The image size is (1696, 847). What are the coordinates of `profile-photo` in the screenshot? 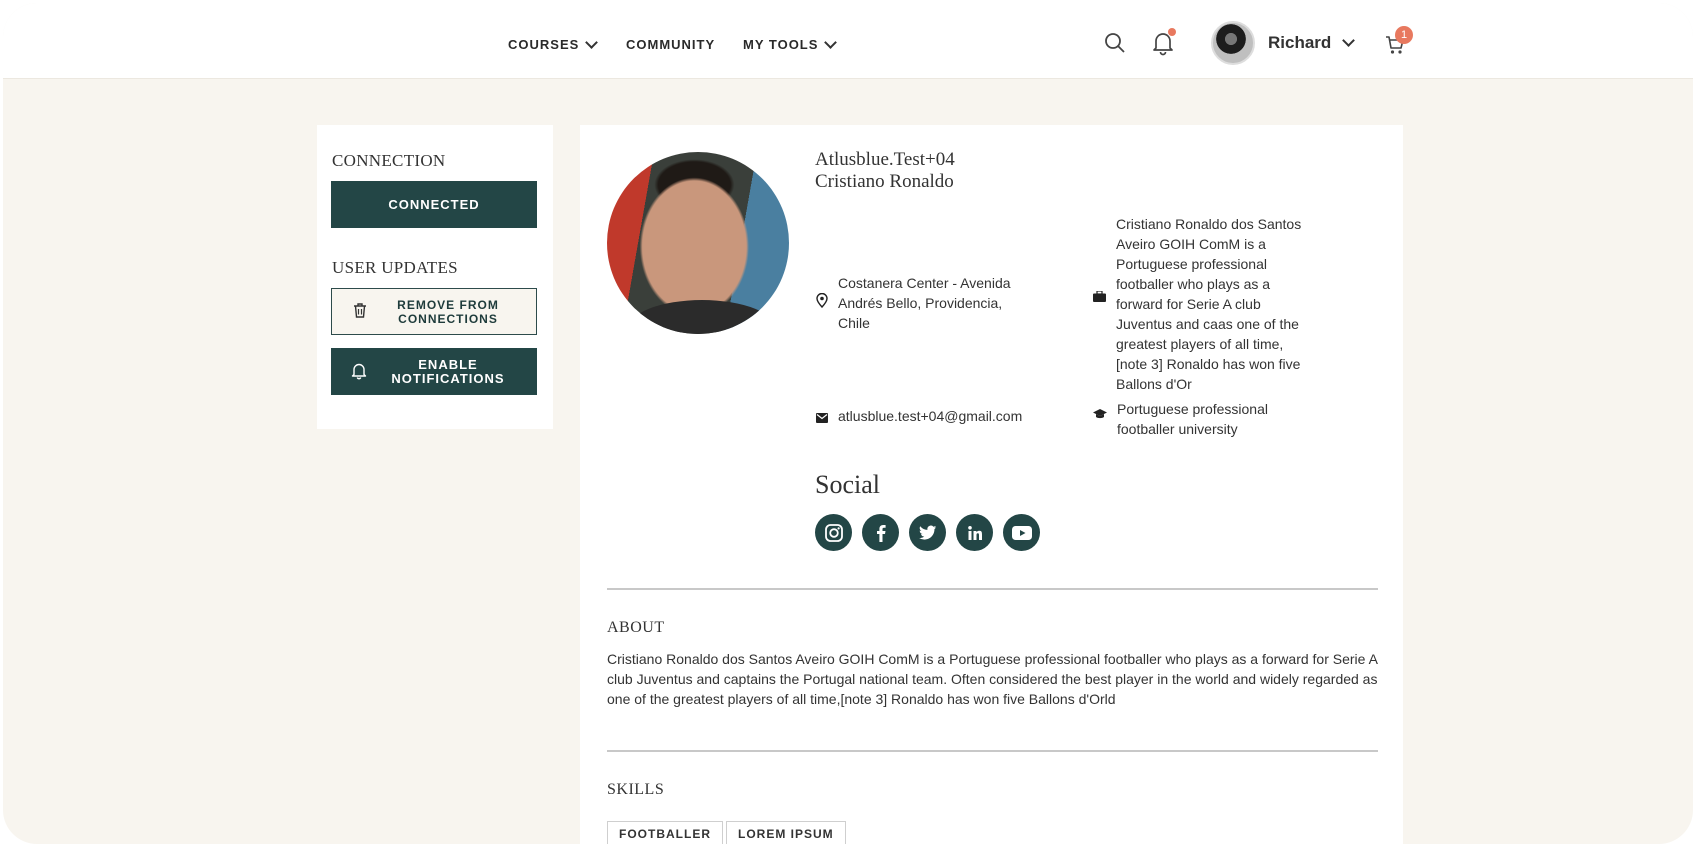 It's located at (698, 243).